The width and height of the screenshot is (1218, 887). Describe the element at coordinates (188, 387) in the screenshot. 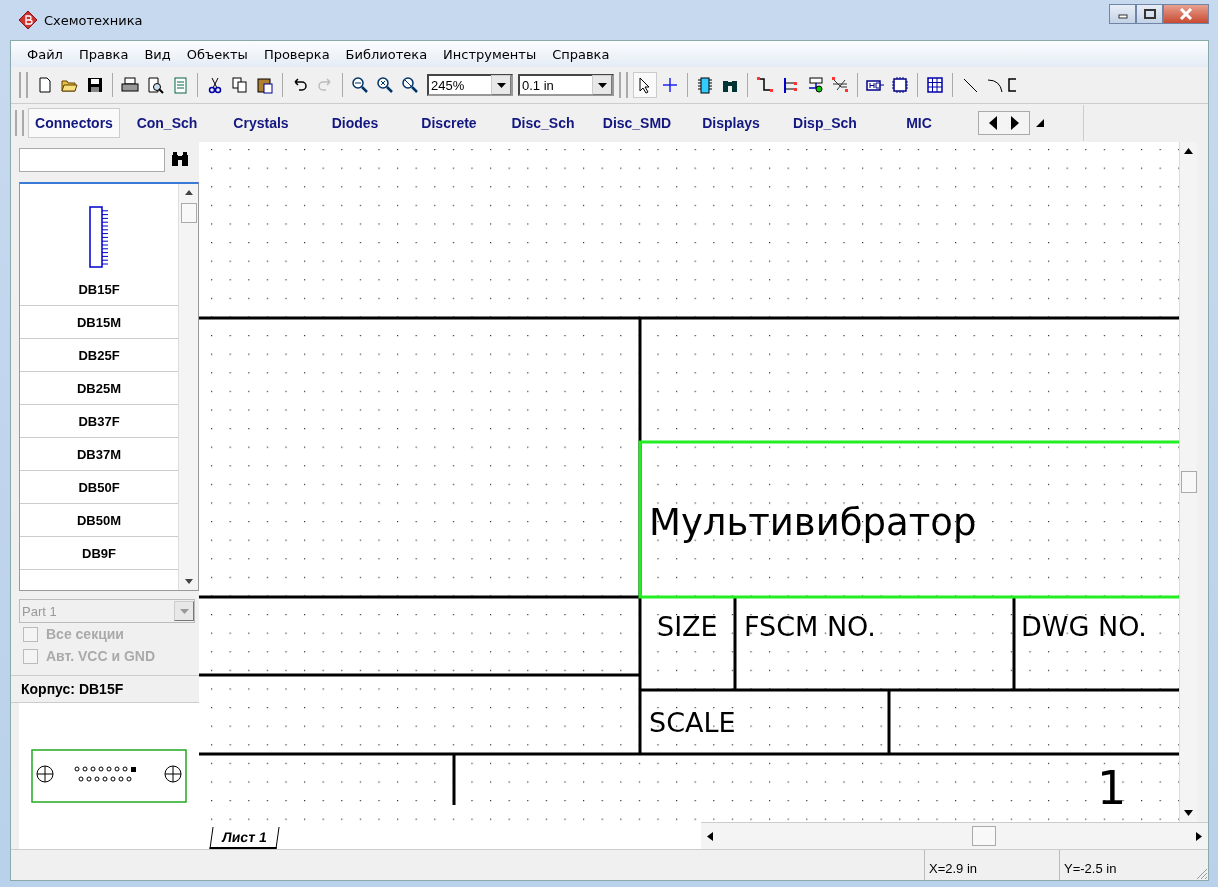

I see `list-scrollbar` at that location.